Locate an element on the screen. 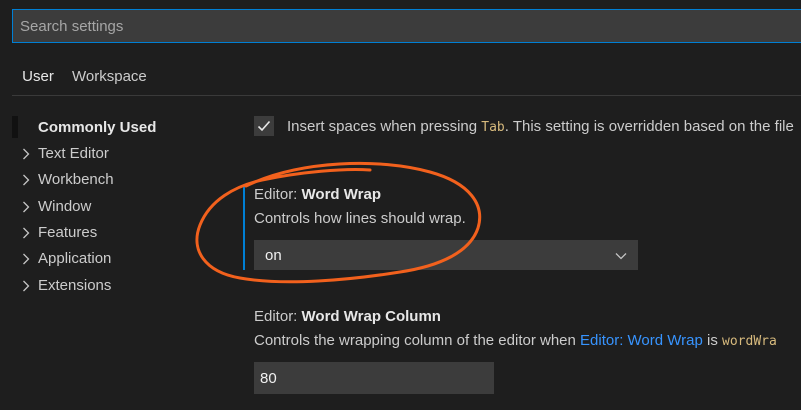 The height and width of the screenshot is (410, 801). tab-workspace: Workspace is located at coordinates (109, 78).